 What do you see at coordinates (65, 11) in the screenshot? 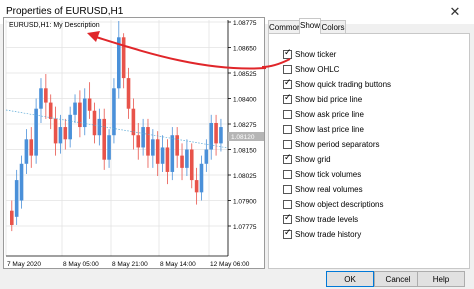
I see `window-title: Properties of EURUSD,H1` at bounding box center [65, 11].